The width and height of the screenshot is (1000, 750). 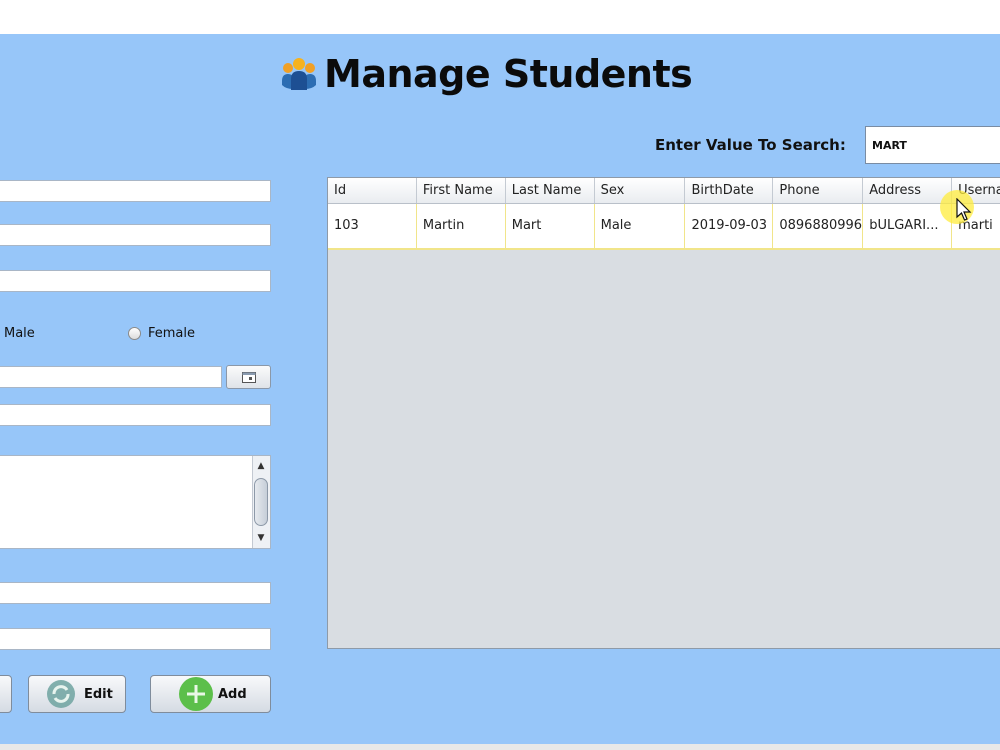 What do you see at coordinates (908, 190) in the screenshot?
I see `column-header-address: Address` at bounding box center [908, 190].